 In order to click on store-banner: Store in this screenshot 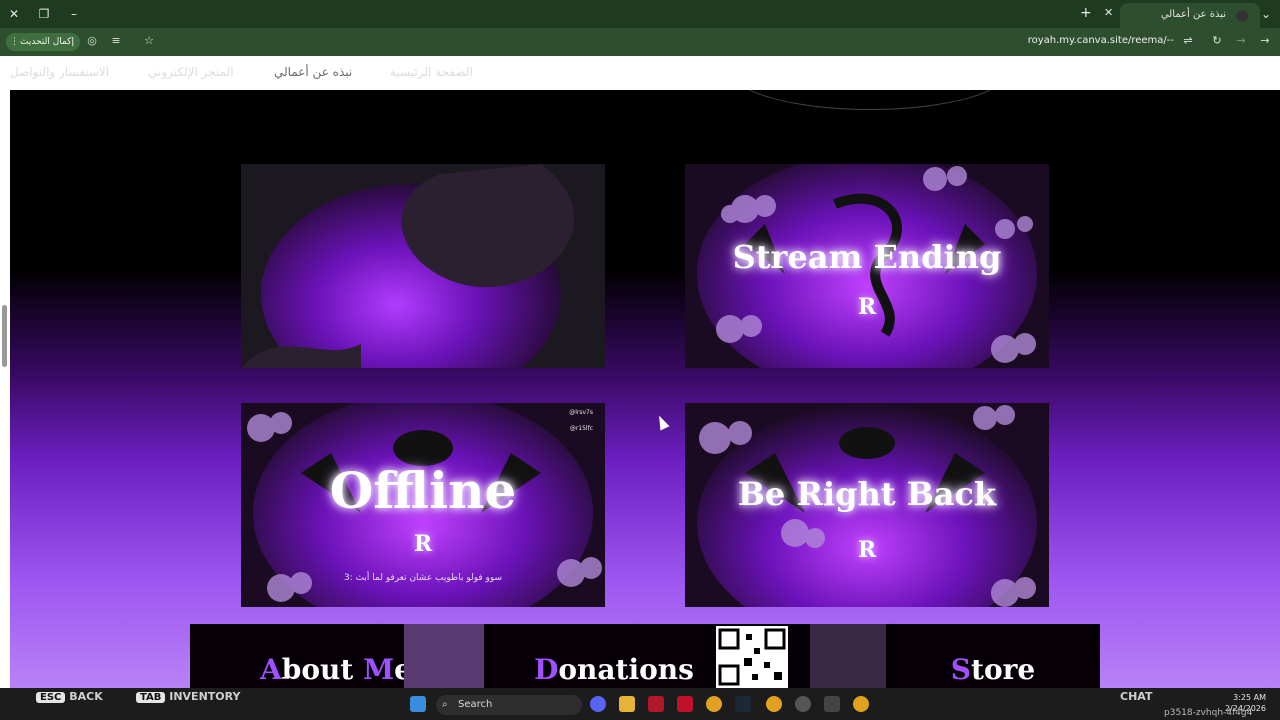, I will do `click(993, 656)`.